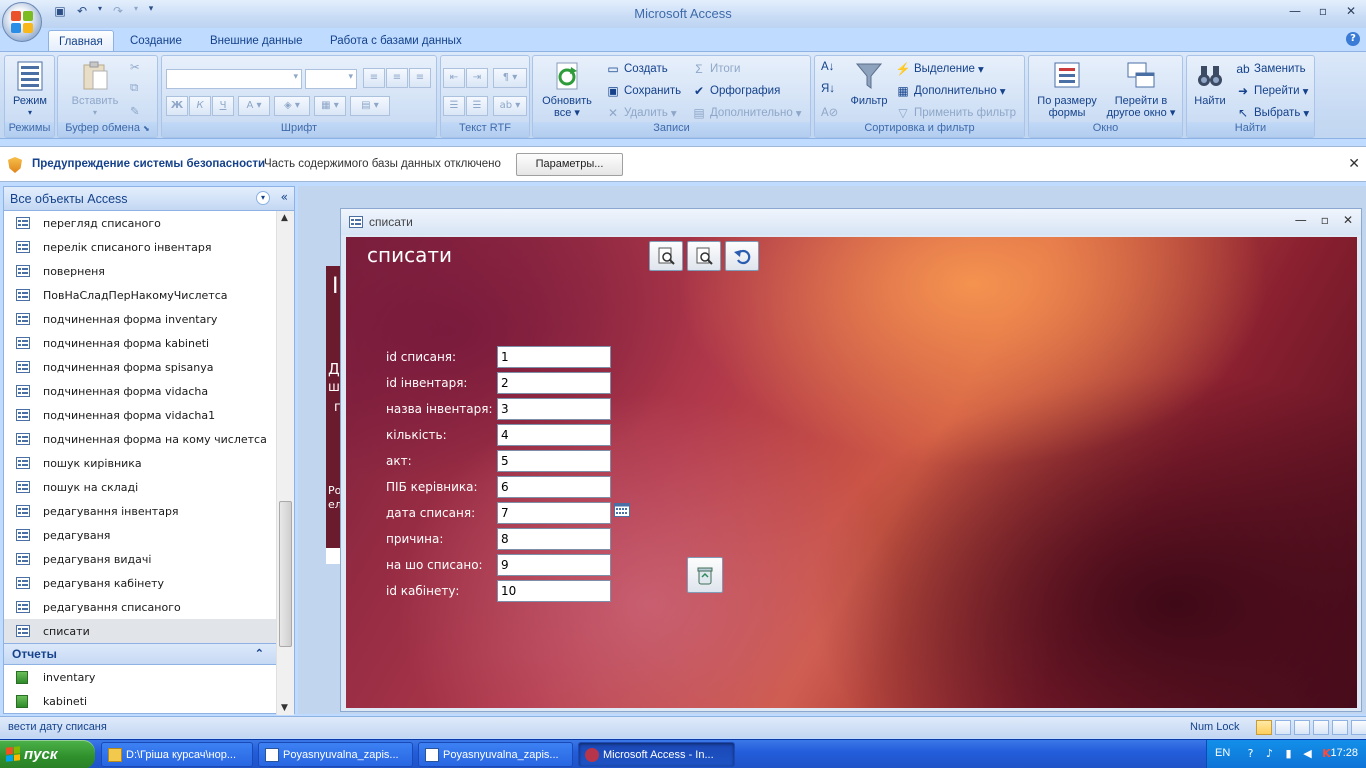  I want to click on close-security-bar-icon: ✕, so click(1354, 164).